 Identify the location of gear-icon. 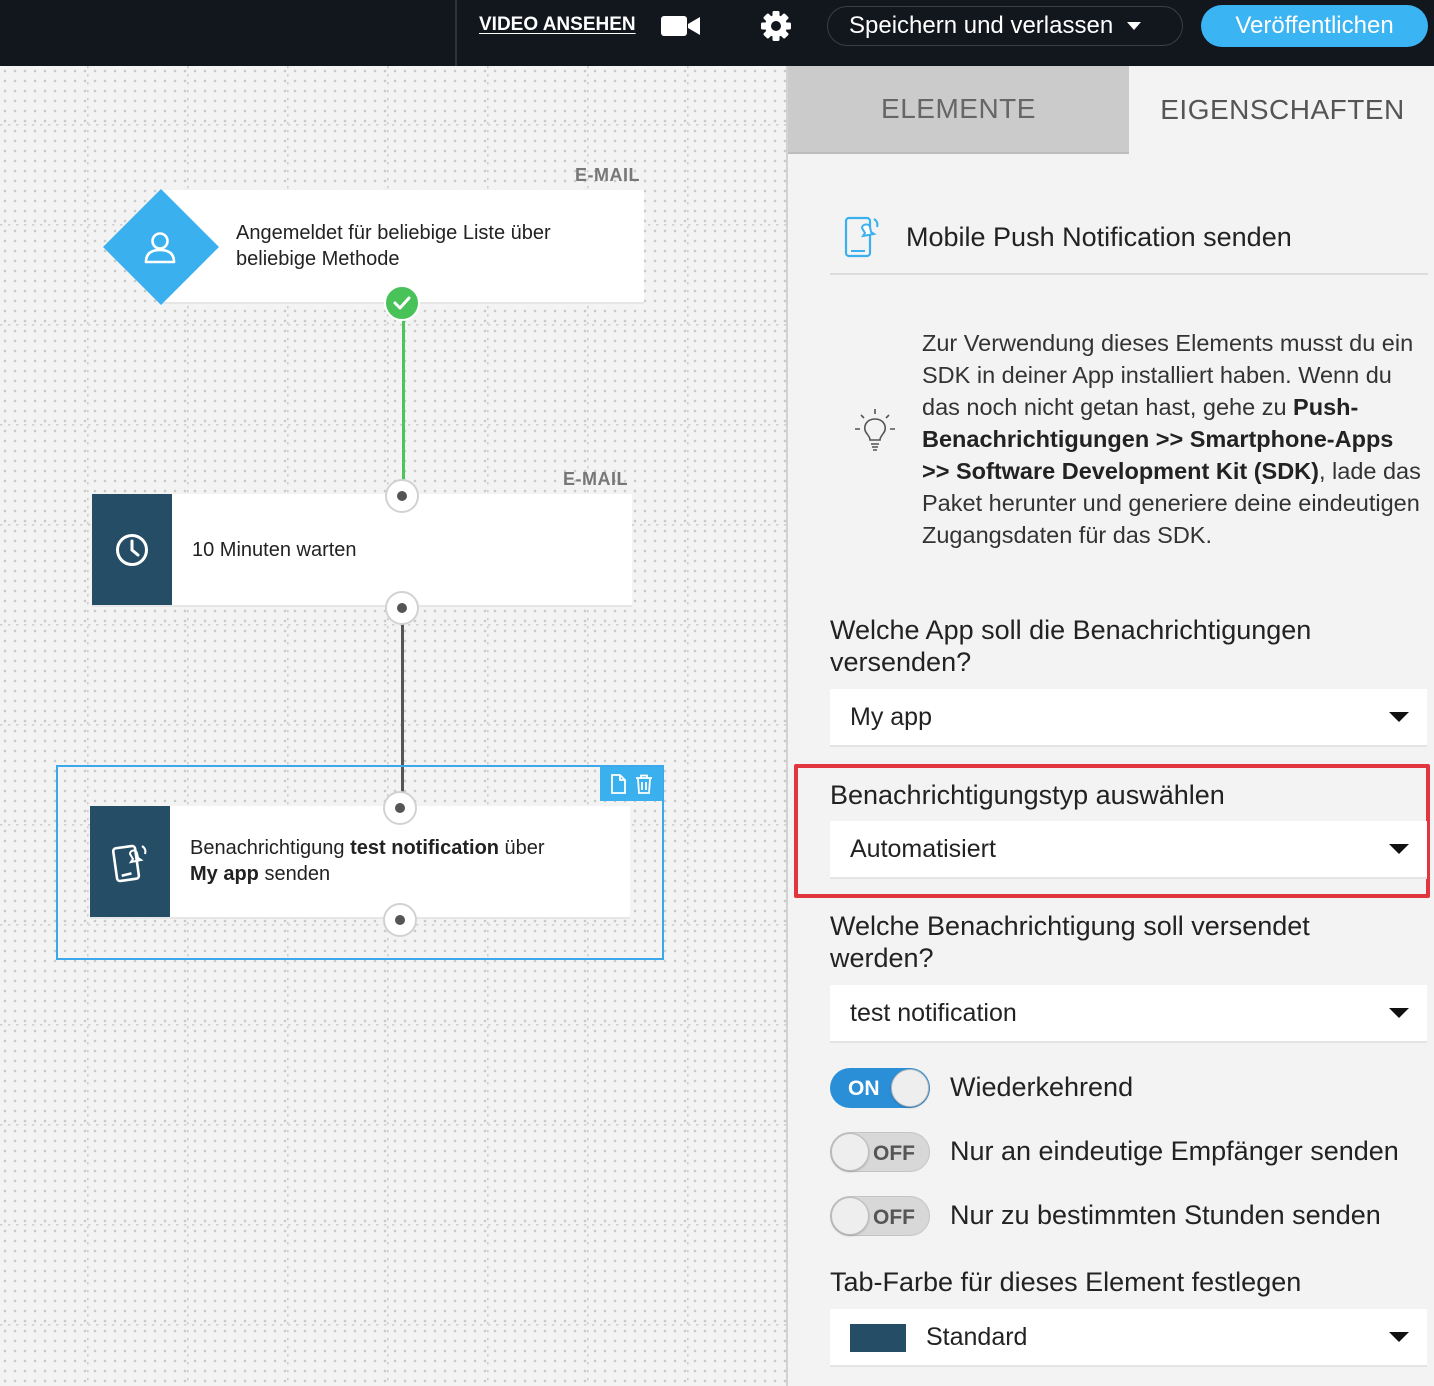
(776, 26).